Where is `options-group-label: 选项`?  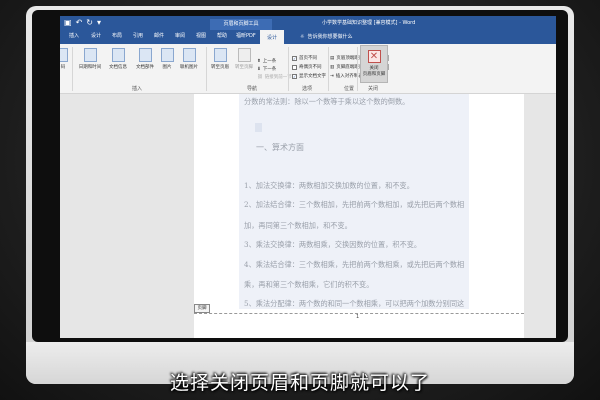
options-group-label: 选项 is located at coordinates (307, 89).